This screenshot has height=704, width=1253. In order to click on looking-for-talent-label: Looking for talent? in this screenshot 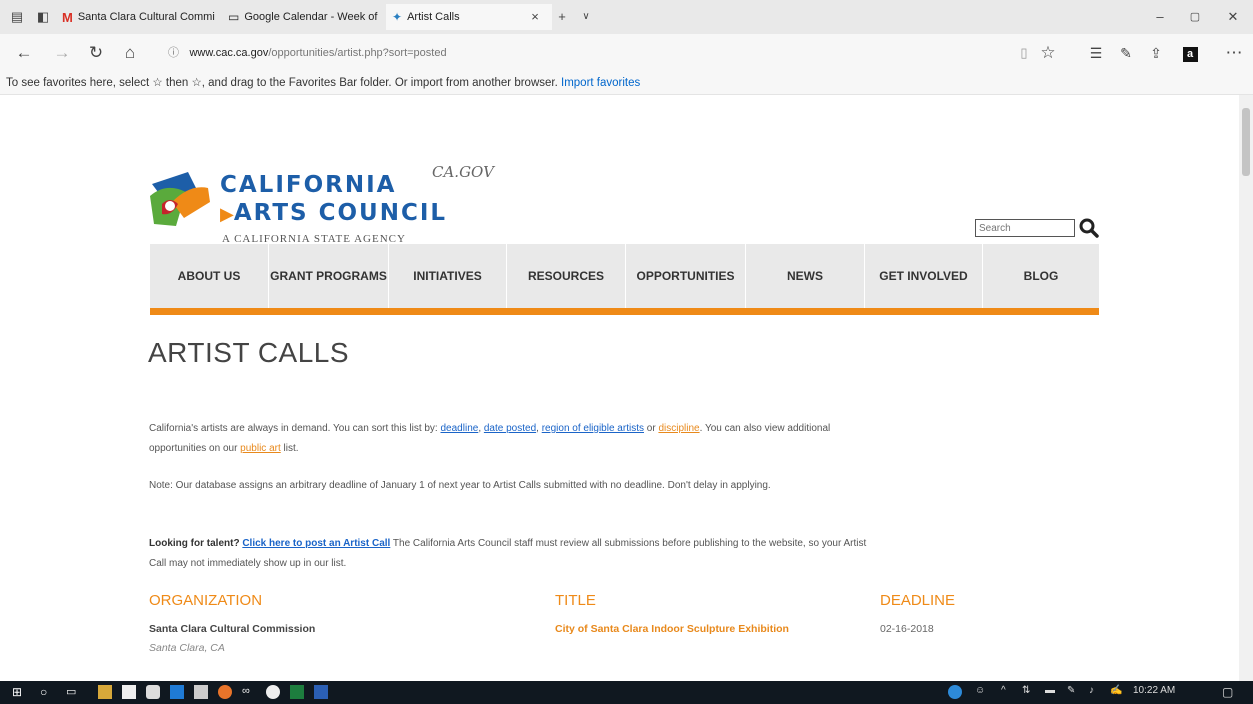, I will do `click(194, 543)`.